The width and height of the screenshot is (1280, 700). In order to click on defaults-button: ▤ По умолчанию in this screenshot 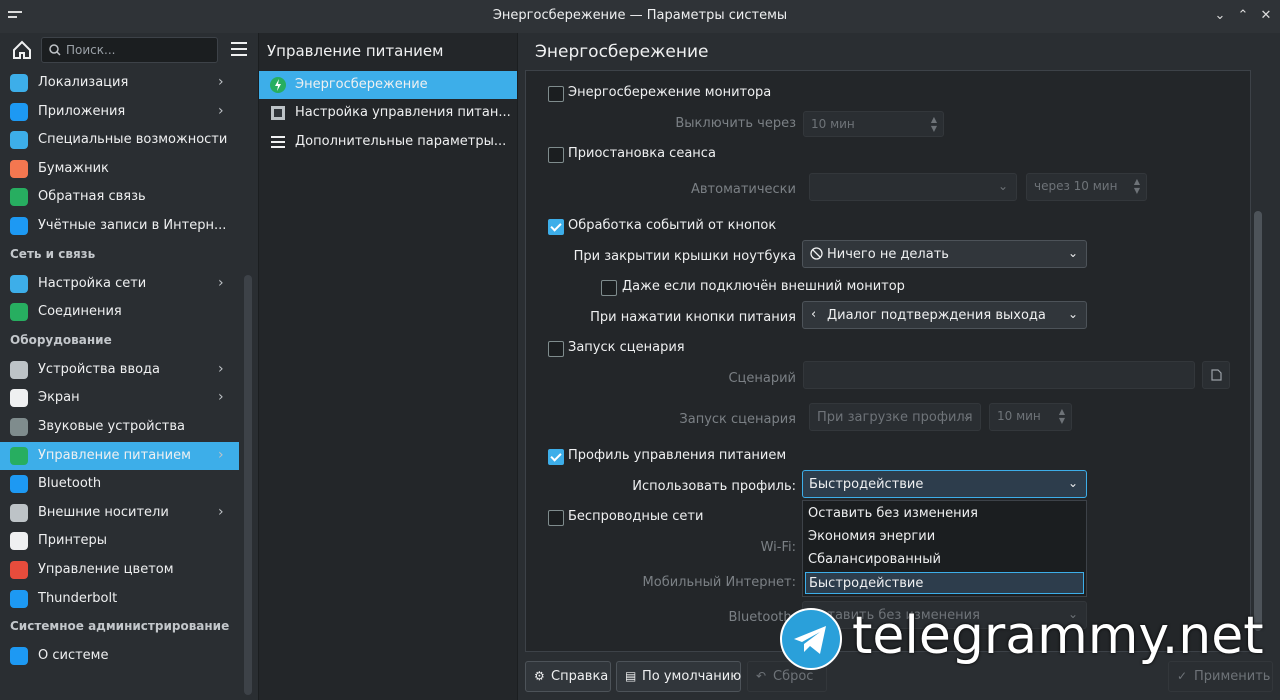, I will do `click(678, 676)`.